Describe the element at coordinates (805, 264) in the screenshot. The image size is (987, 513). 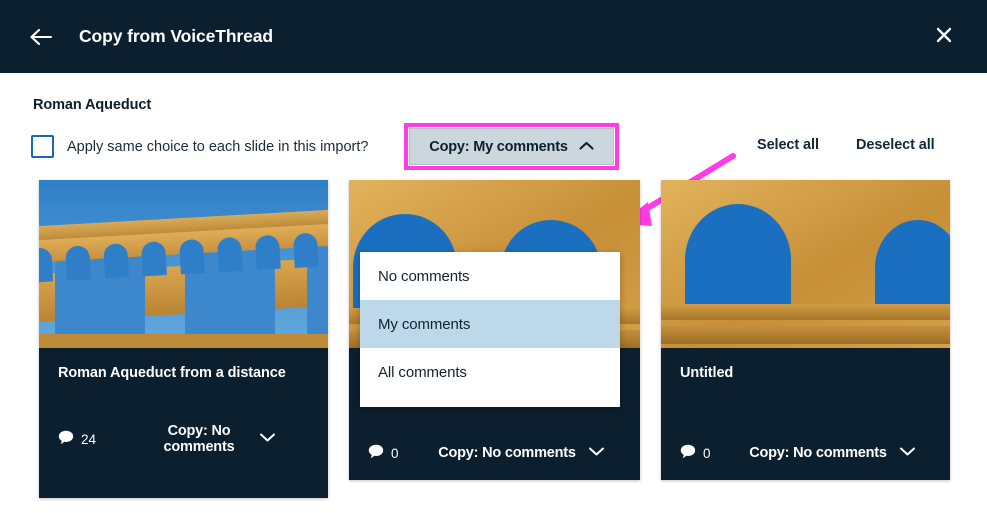
I see `slide-thumbnail-aqueduct-closeup-b` at that location.